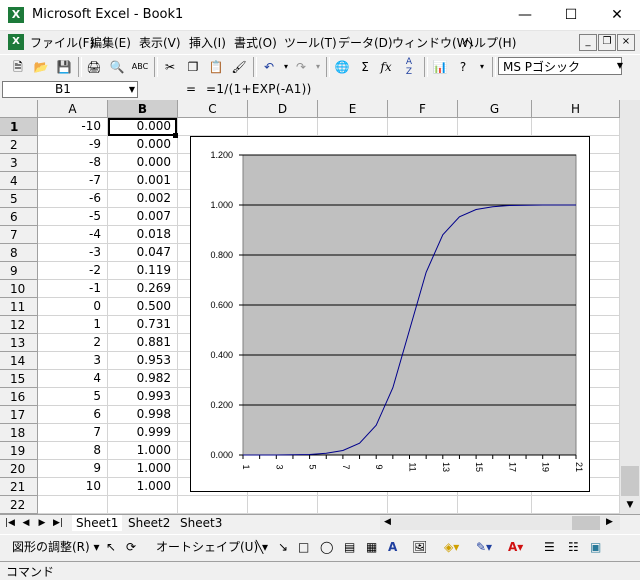  What do you see at coordinates (73, 505) in the screenshot?
I see `cell-a` at bounding box center [73, 505].